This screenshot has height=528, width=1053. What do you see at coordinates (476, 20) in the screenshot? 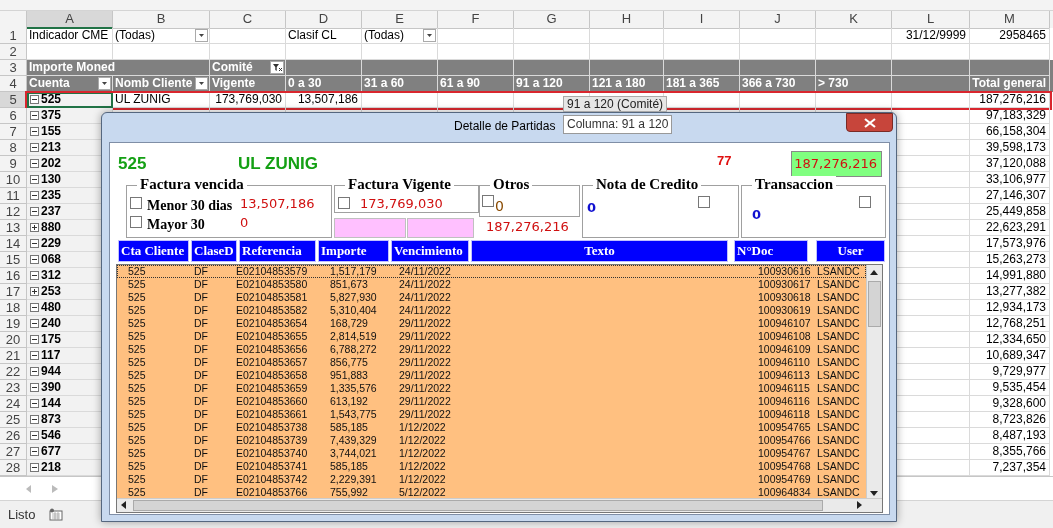
I see `column-header: F` at bounding box center [476, 20].